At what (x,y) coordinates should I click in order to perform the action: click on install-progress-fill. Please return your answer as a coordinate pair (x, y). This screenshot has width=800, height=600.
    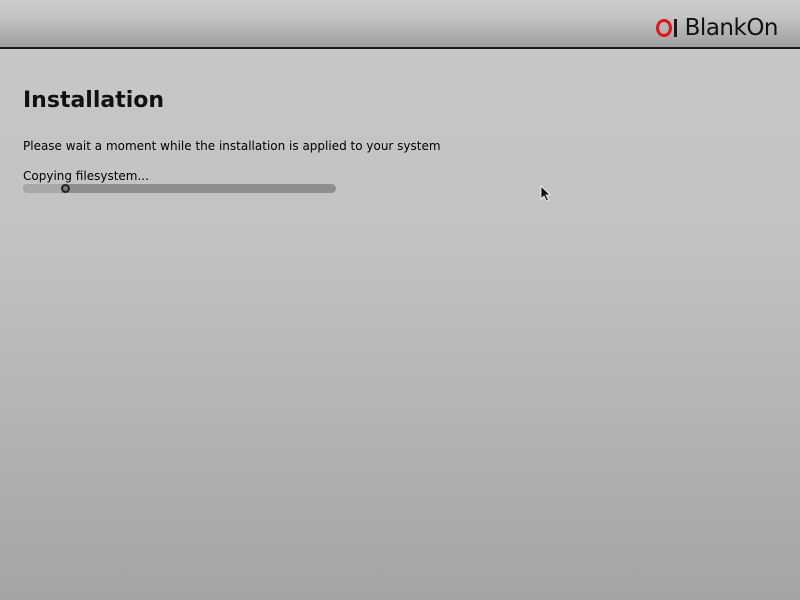
    Looking at the image, I should click on (43, 188).